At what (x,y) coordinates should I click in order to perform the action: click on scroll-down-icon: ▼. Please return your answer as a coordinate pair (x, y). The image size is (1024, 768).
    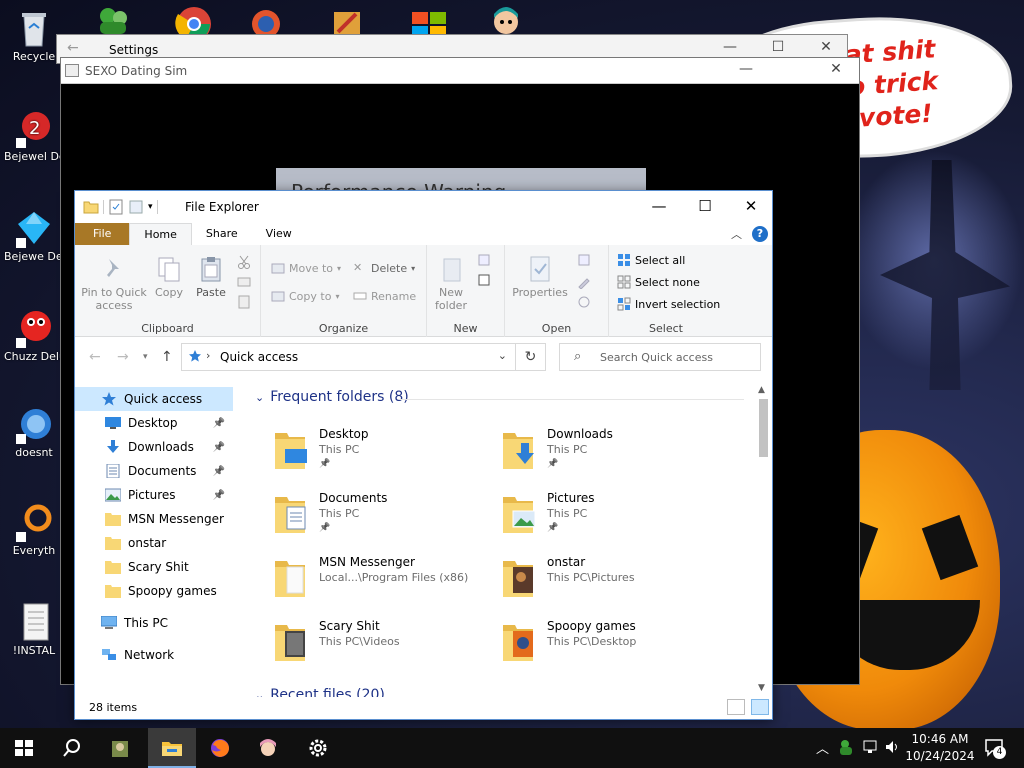
    Looking at the image, I should click on (761, 688).